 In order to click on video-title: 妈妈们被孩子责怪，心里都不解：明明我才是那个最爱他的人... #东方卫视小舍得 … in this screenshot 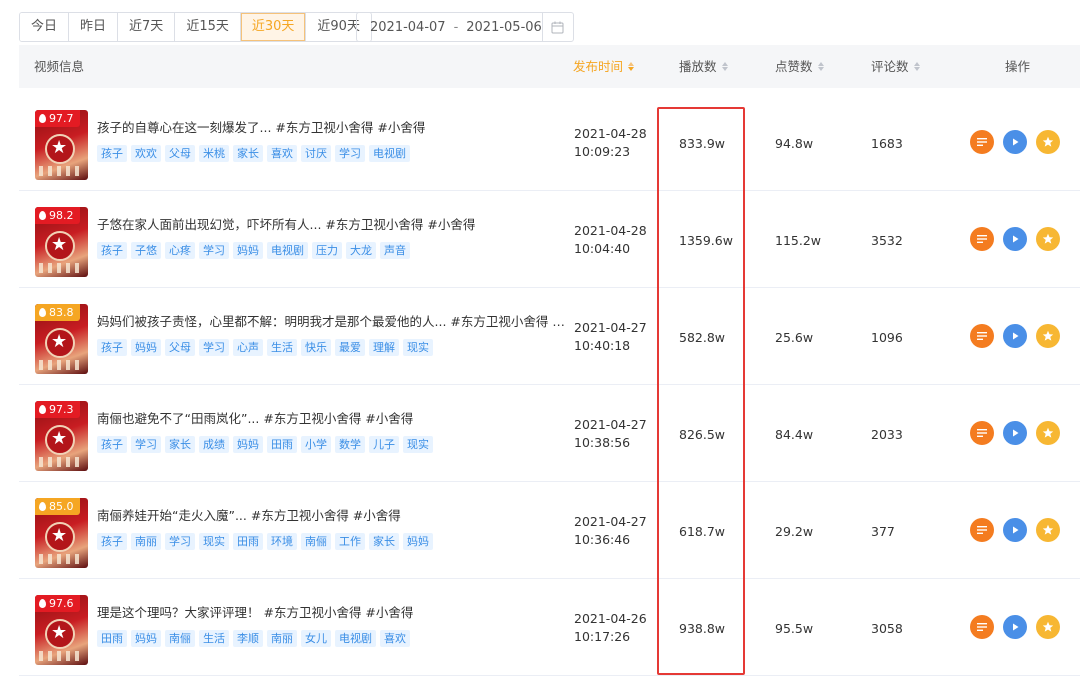, I will do `click(332, 320)`.